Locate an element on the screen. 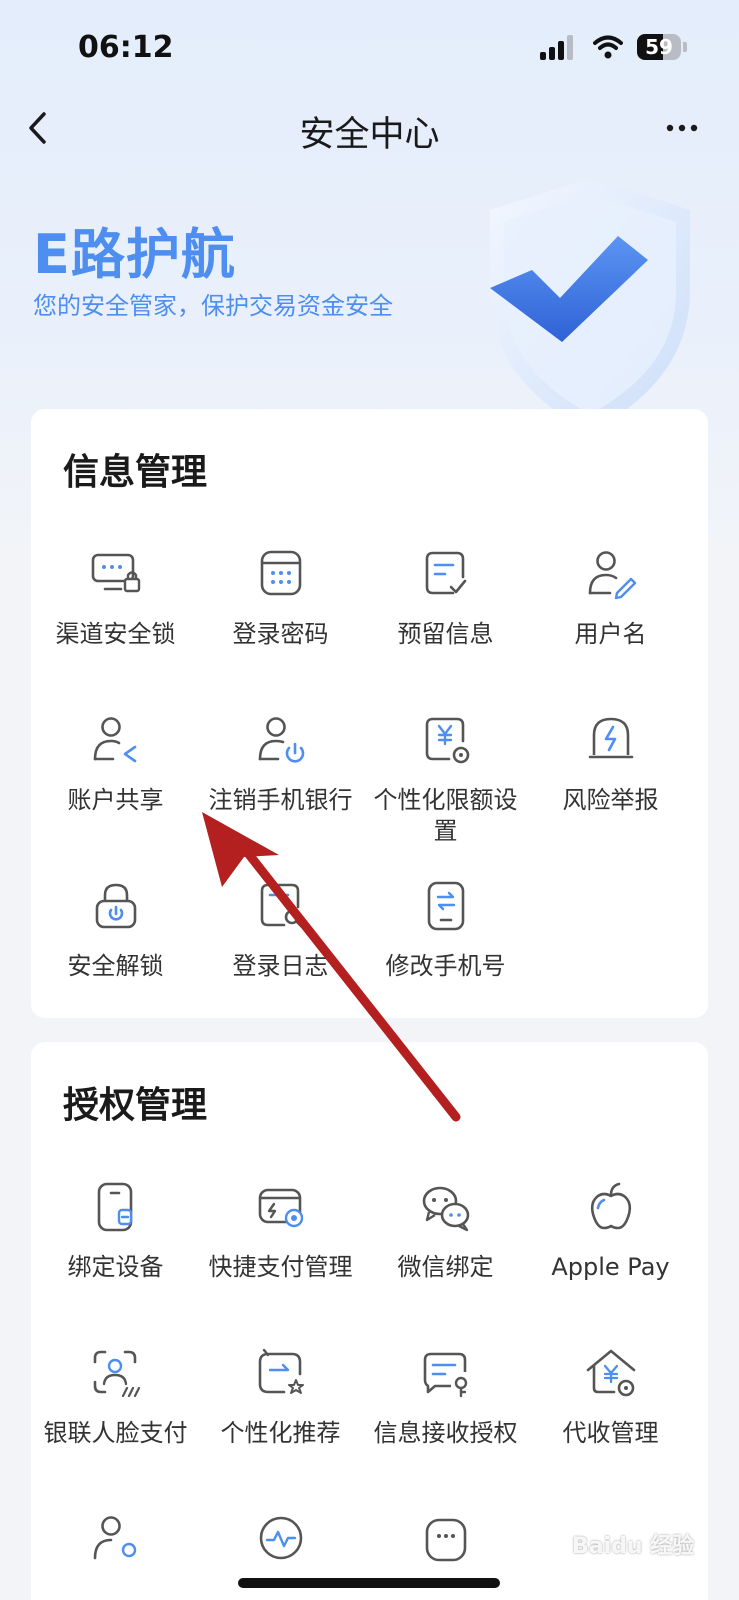 This screenshot has width=739, height=1600. unlock-icon is located at coordinates (115, 906).